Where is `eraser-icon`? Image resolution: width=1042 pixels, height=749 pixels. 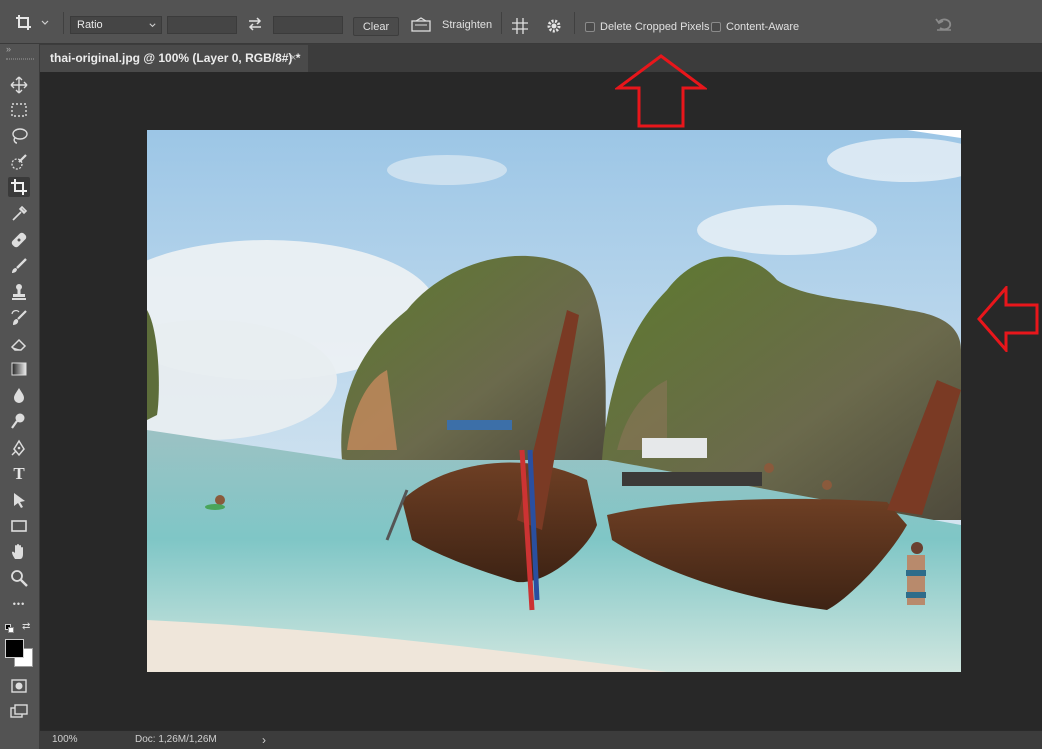
eraser-icon is located at coordinates (18, 344).